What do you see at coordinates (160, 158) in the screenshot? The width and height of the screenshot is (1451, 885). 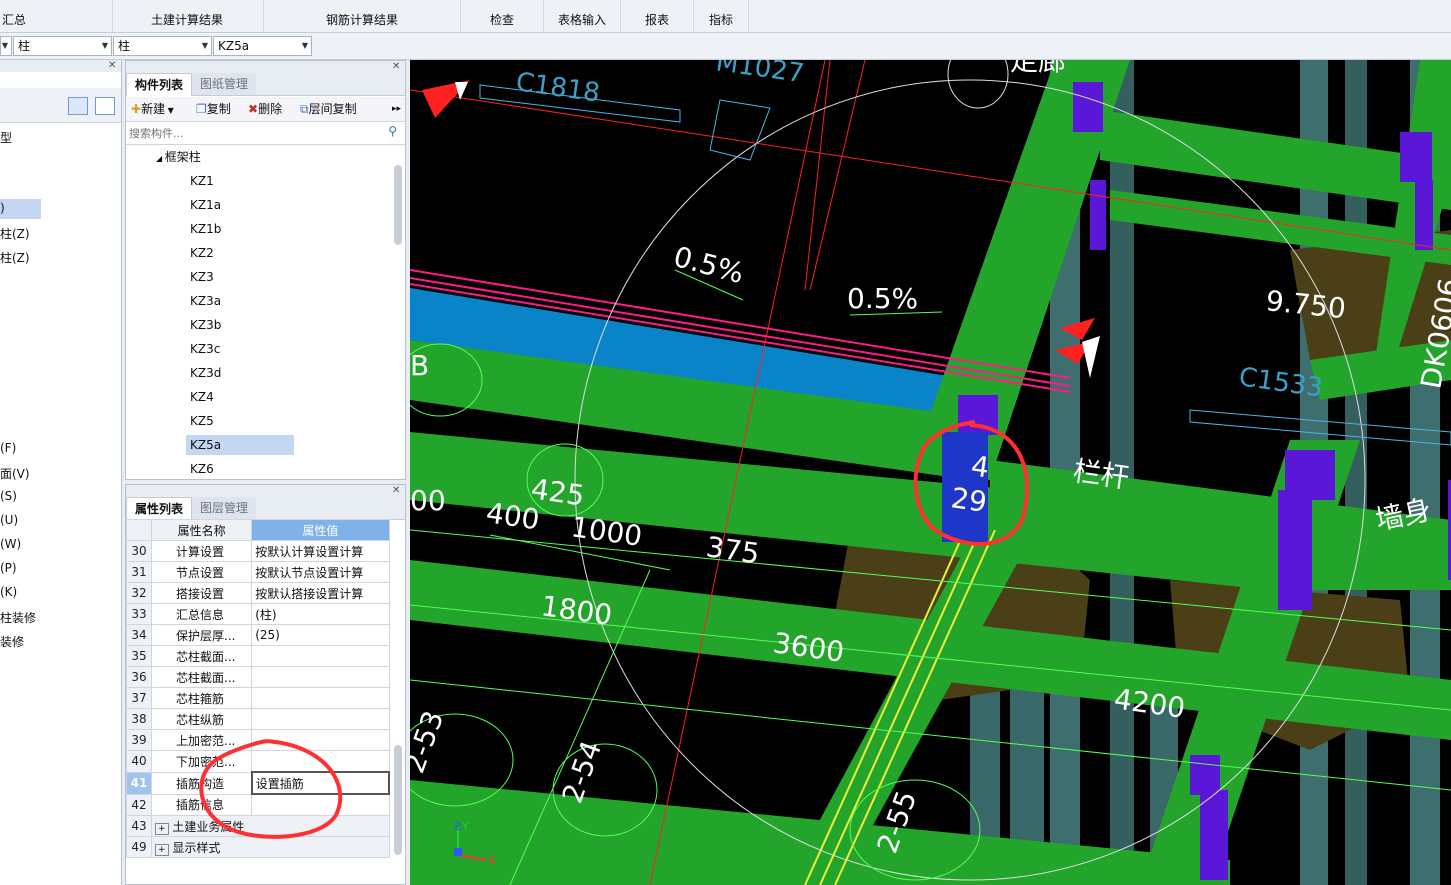 I see `collapse-icon: ◢` at bounding box center [160, 158].